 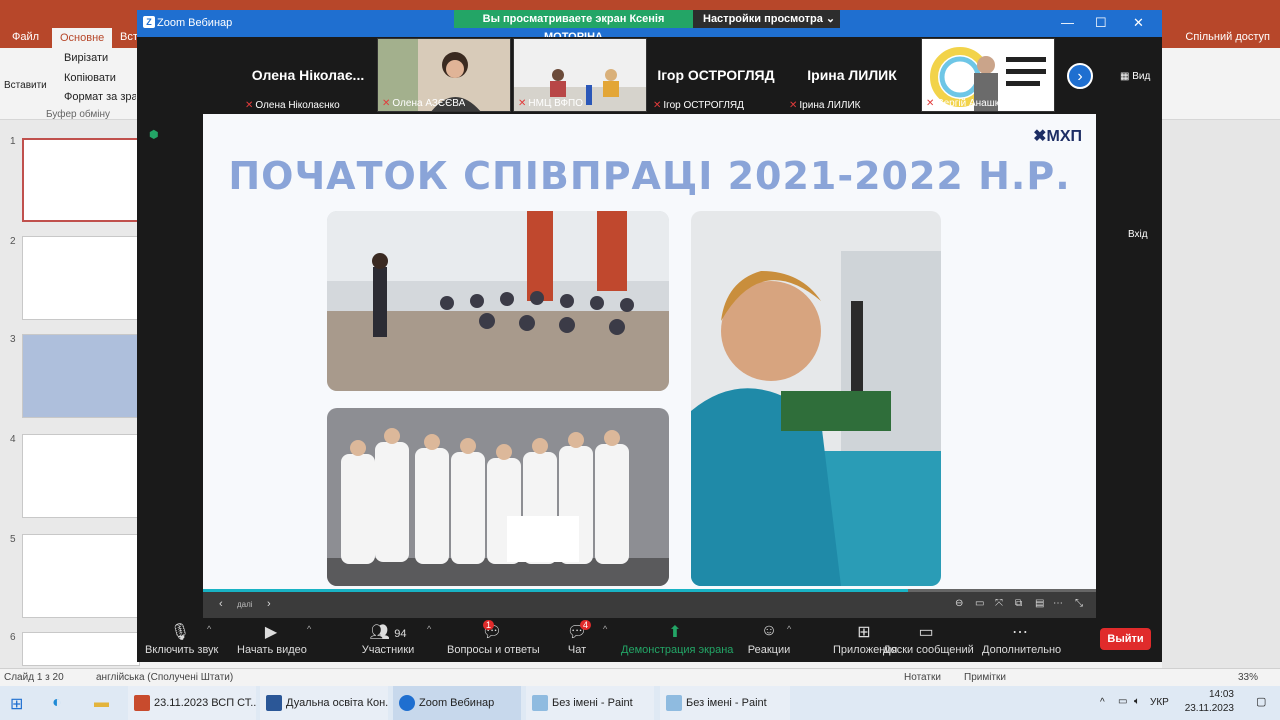 I want to click on notes-button: Нотатки, so click(x=922, y=677).